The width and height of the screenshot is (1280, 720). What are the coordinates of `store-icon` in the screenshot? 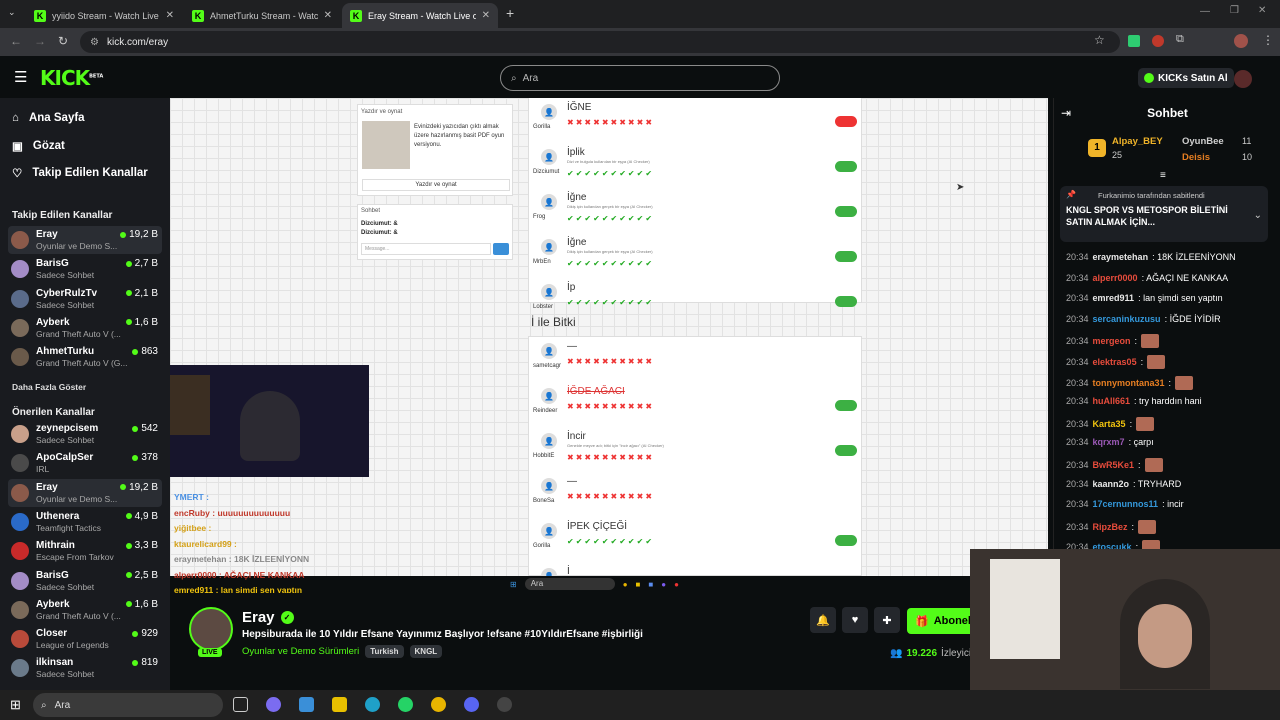 It's located at (306, 704).